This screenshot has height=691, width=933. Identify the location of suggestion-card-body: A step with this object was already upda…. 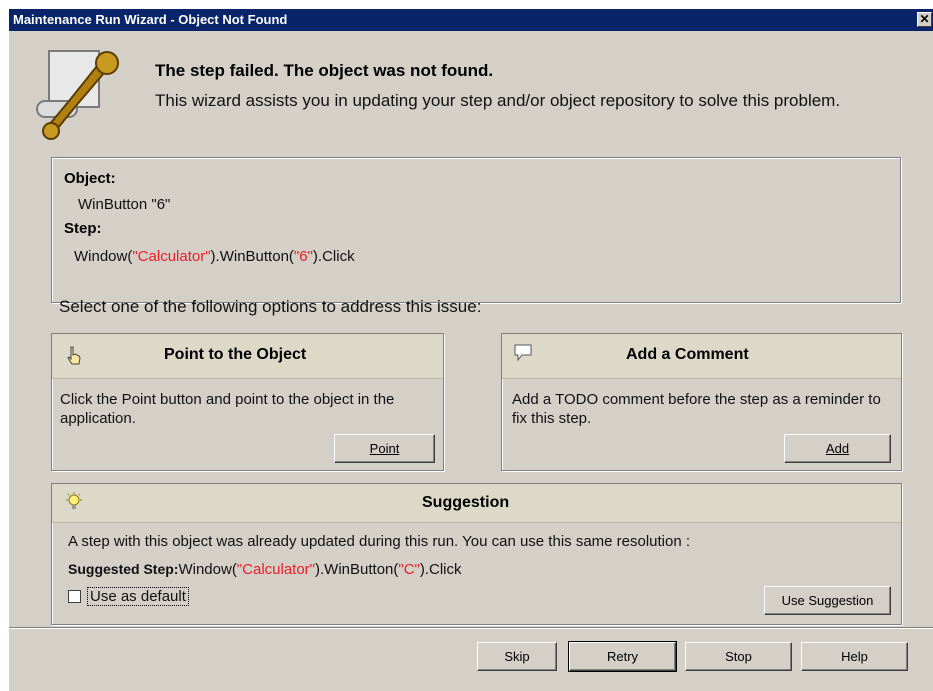
(379, 541).